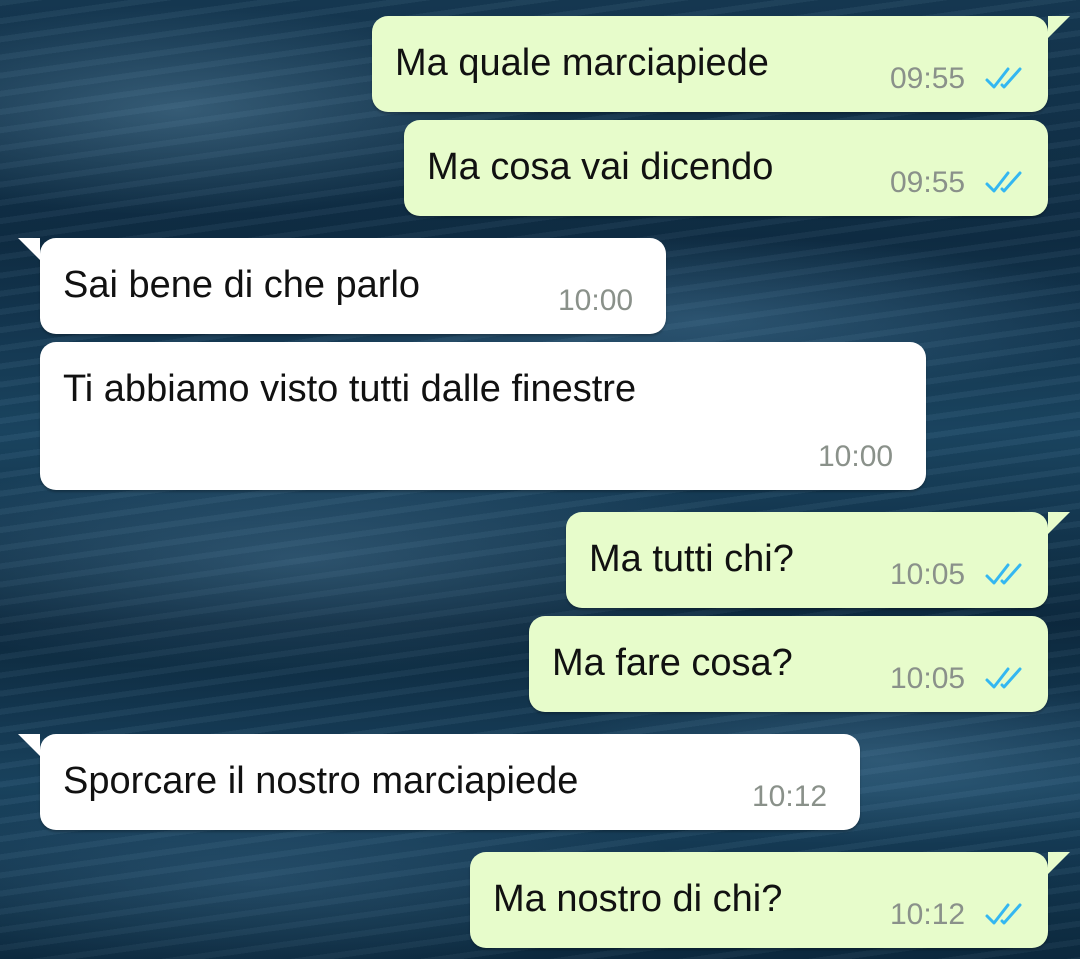 This screenshot has height=959, width=1080. Describe the element at coordinates (321, 781) in the screenshot. I see `message-text: Sporcare il nostro marciapiede` at that location.